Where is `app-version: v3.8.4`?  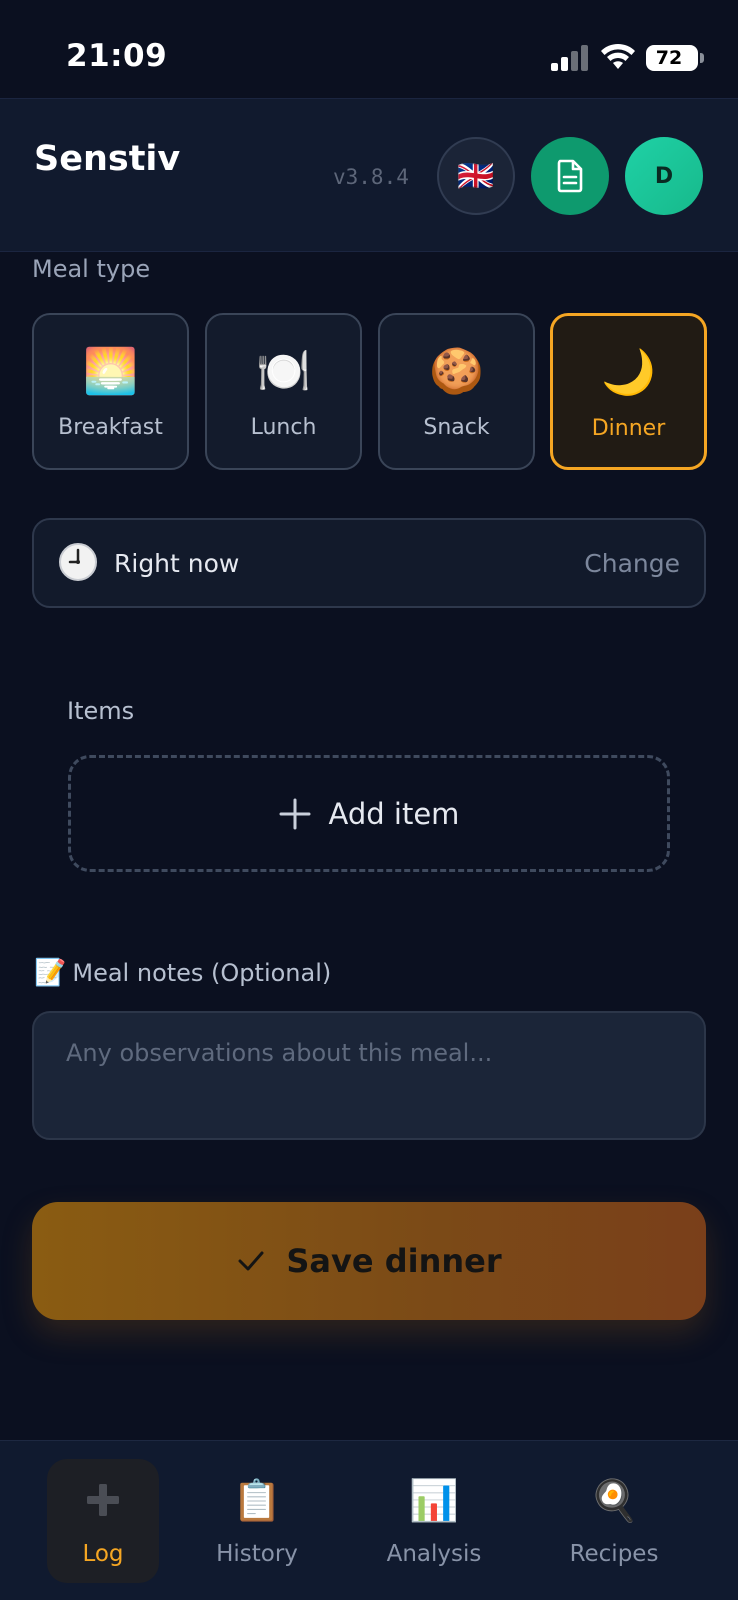
app-version: v3.8.4 is located at coordinates (371, 177).